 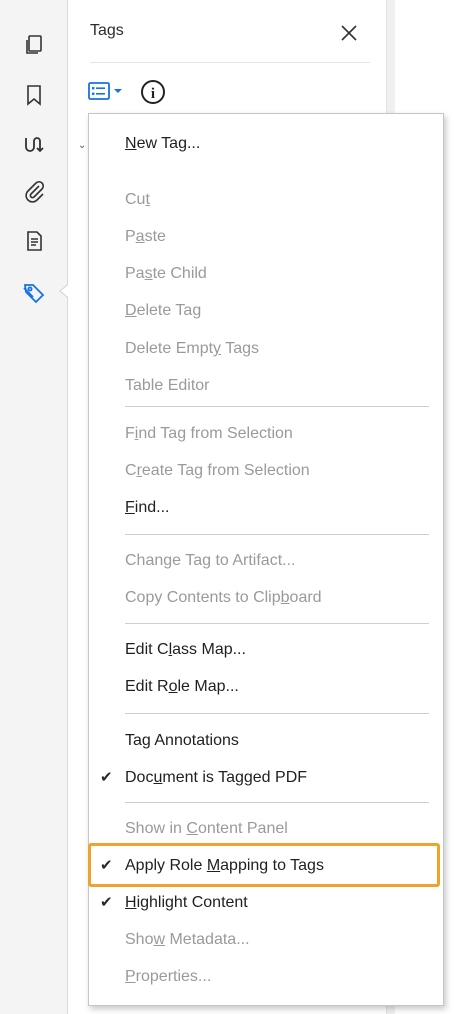 I want to click on menu-item-copy-contents-to-clipboard: Copy Contents to Clipboard, so click(x=266, y=598).